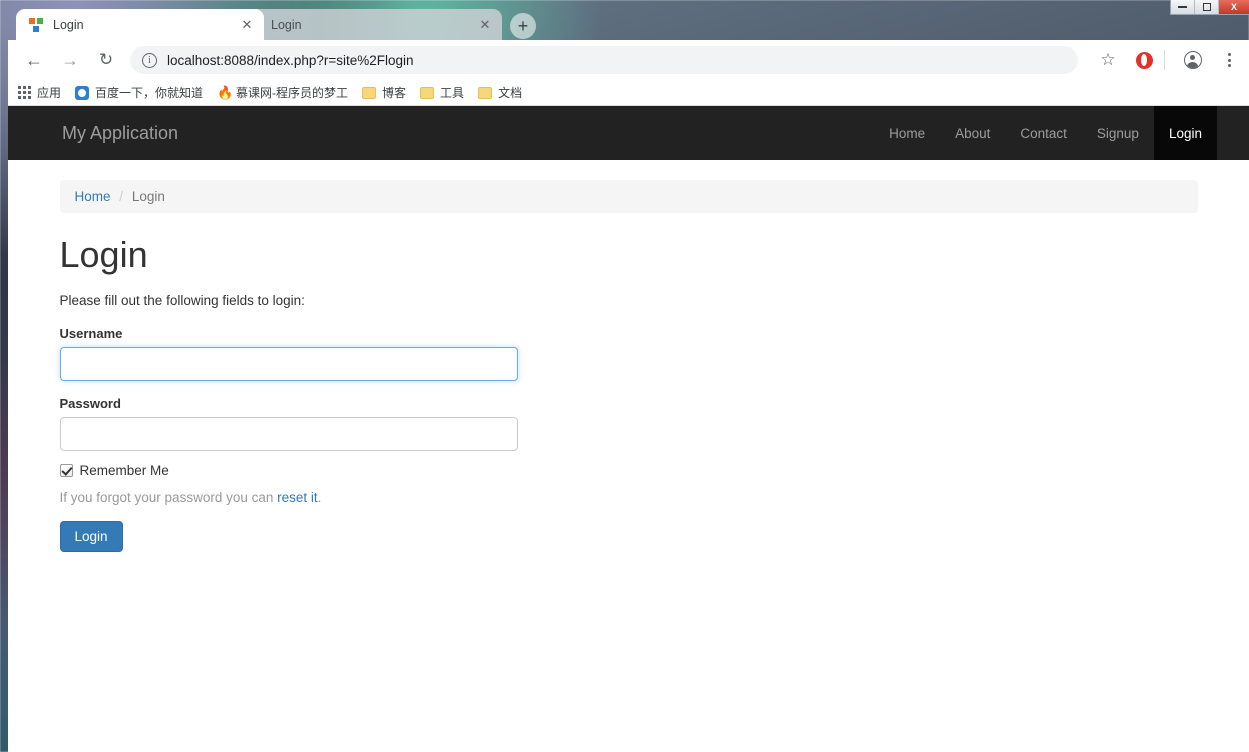 The image size is (1249, 752). Describe the element at coordinates (82, 92) in the screenshot. I see `baidu-icon` at that location.